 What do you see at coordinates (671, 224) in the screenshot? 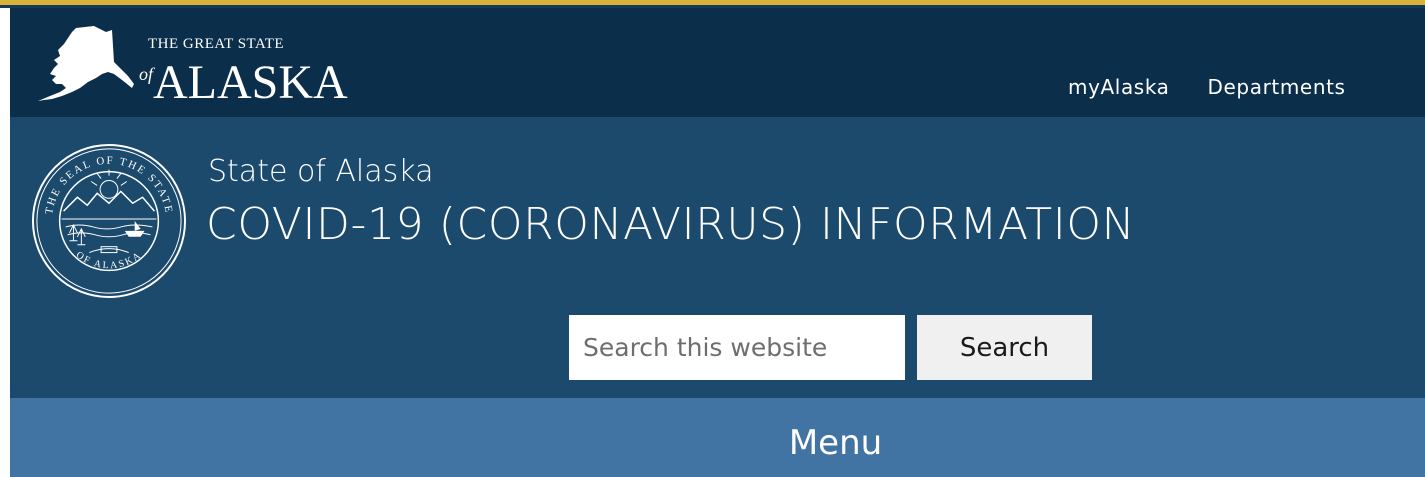
I see `page-title: COVID-19 (CORONAVIRUS) INFORMATION` at bounding box center [671, 224].